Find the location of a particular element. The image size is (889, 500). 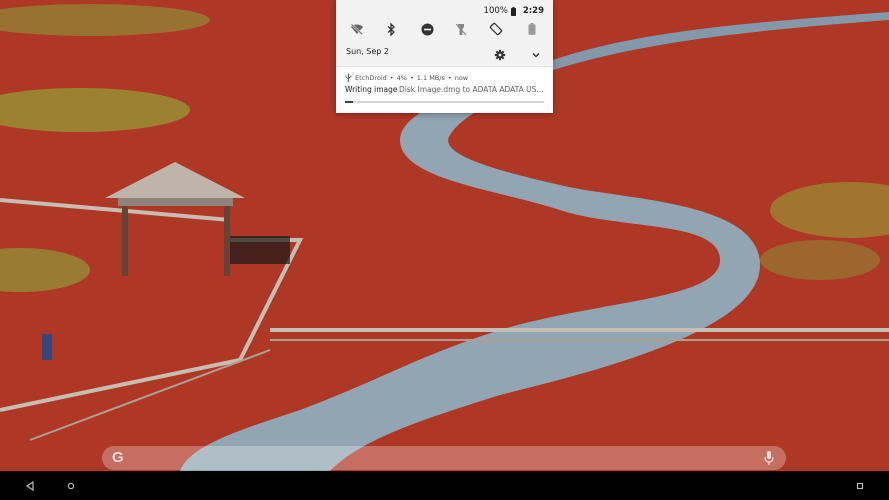

home-button is located at coordinates (71, 486).